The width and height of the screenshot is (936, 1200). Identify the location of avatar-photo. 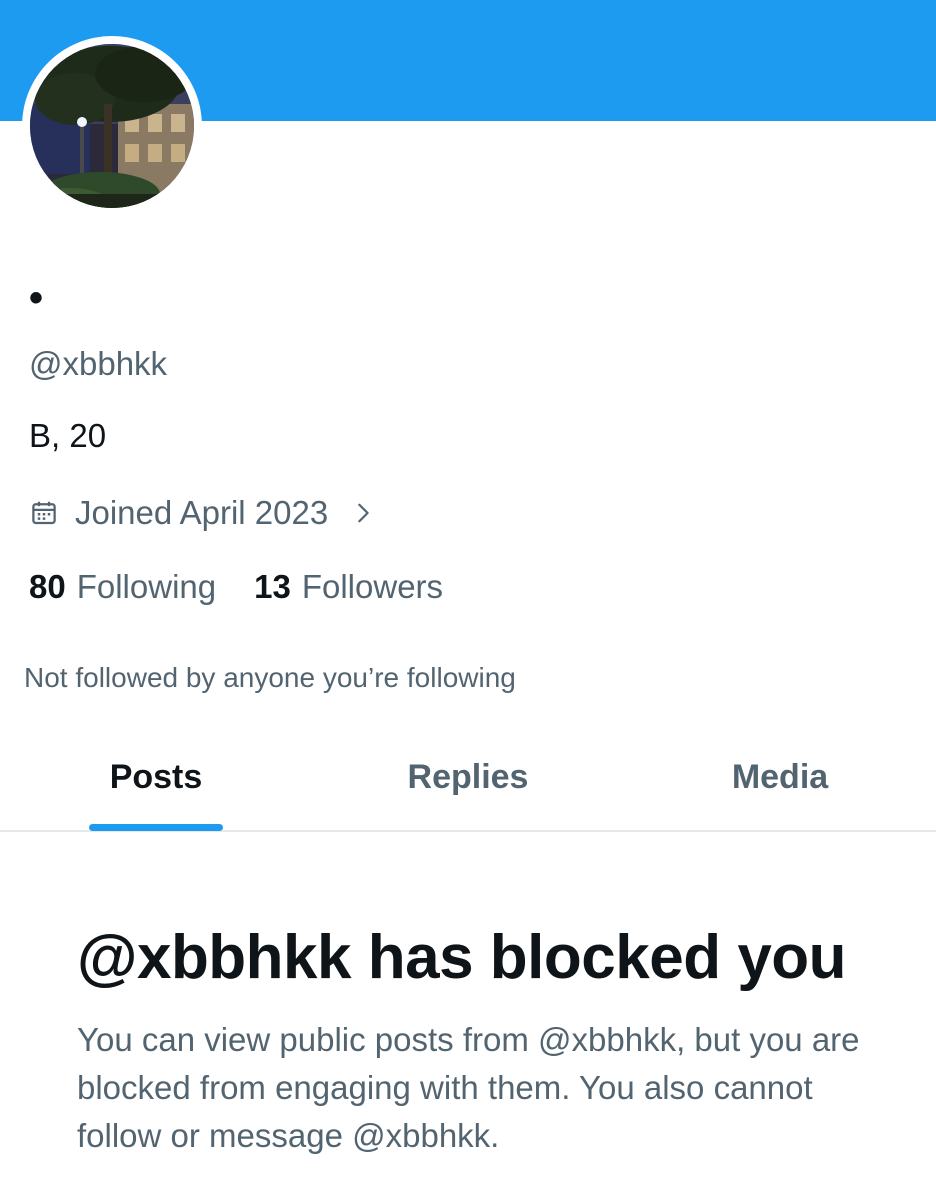
(112, 126).